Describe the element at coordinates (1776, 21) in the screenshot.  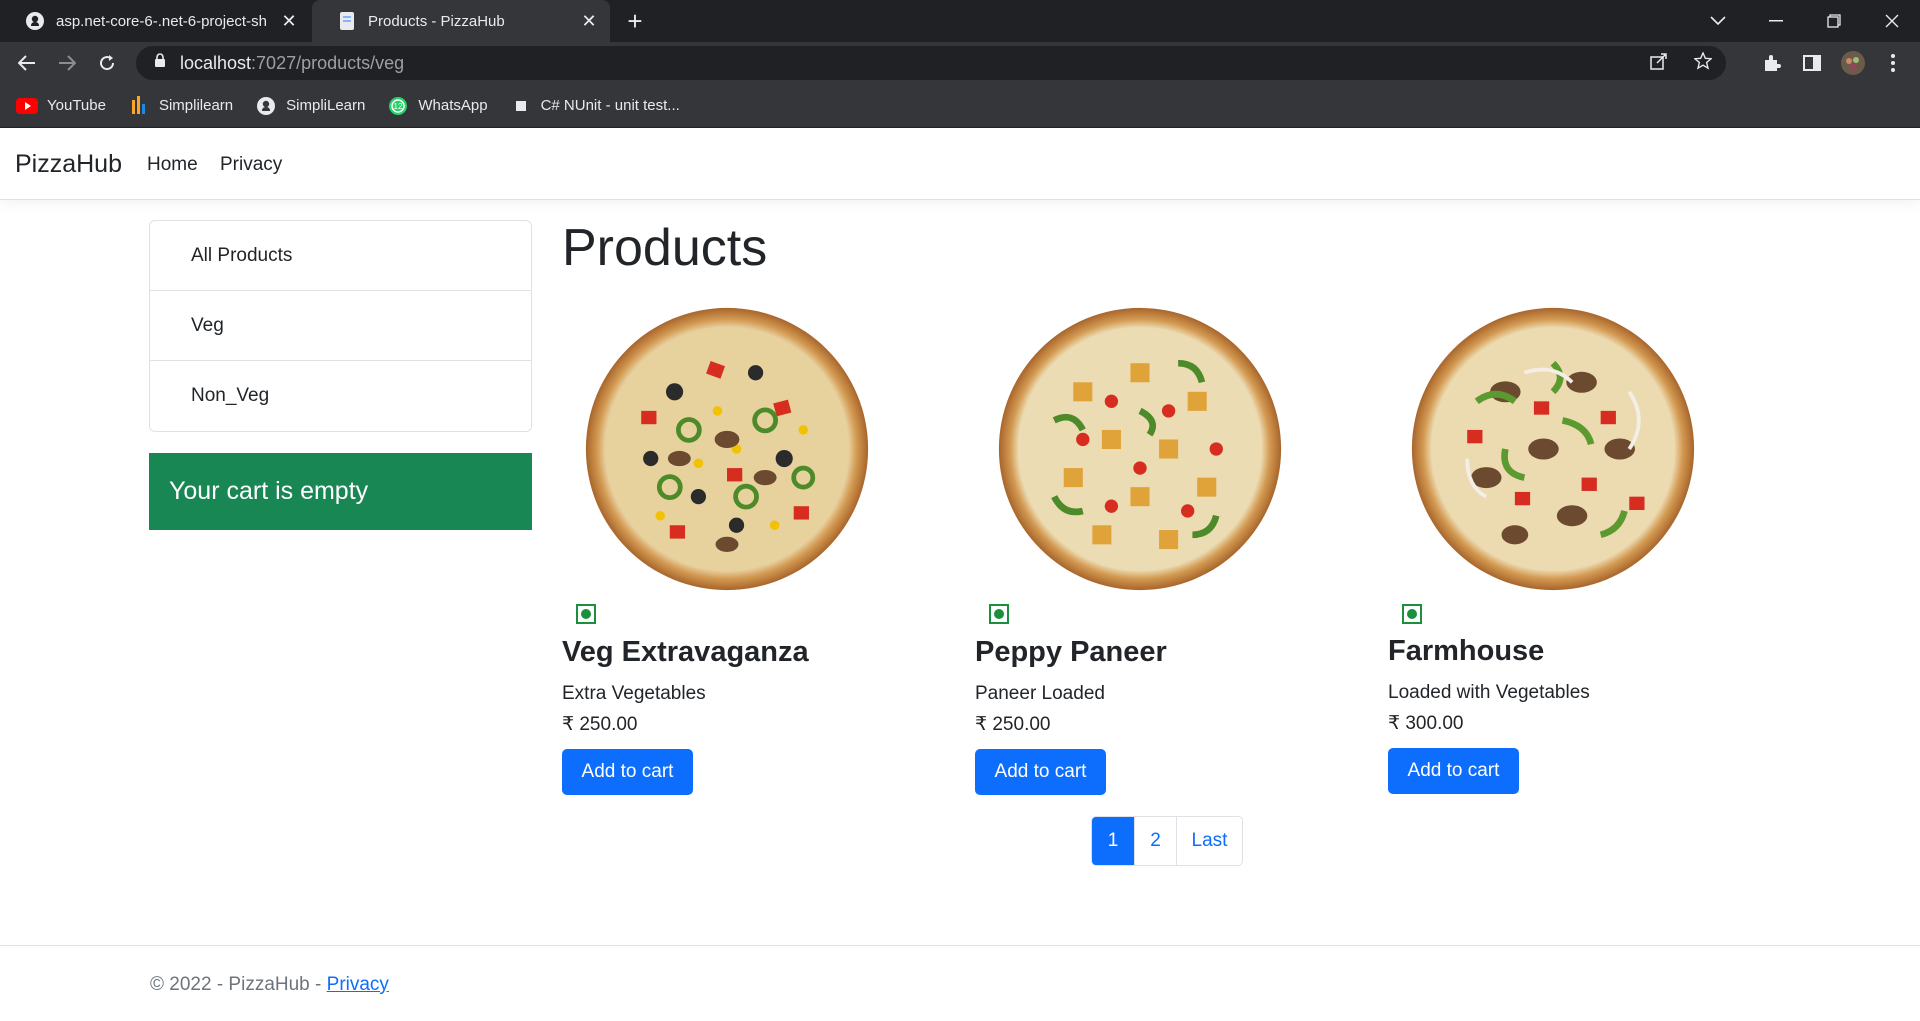
I see `minimize-icon` at that location.